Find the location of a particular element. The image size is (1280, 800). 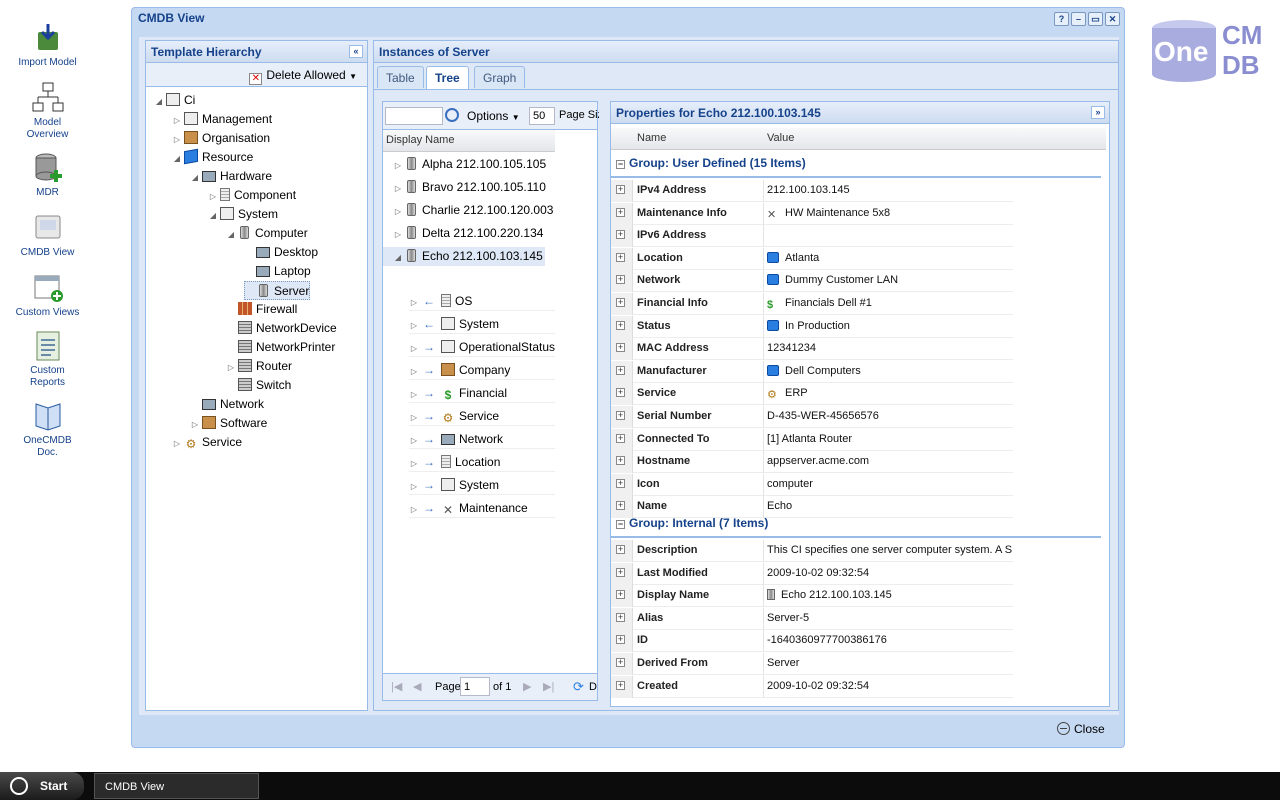

tab-tree: Tree is located at coordinates (447, 77).